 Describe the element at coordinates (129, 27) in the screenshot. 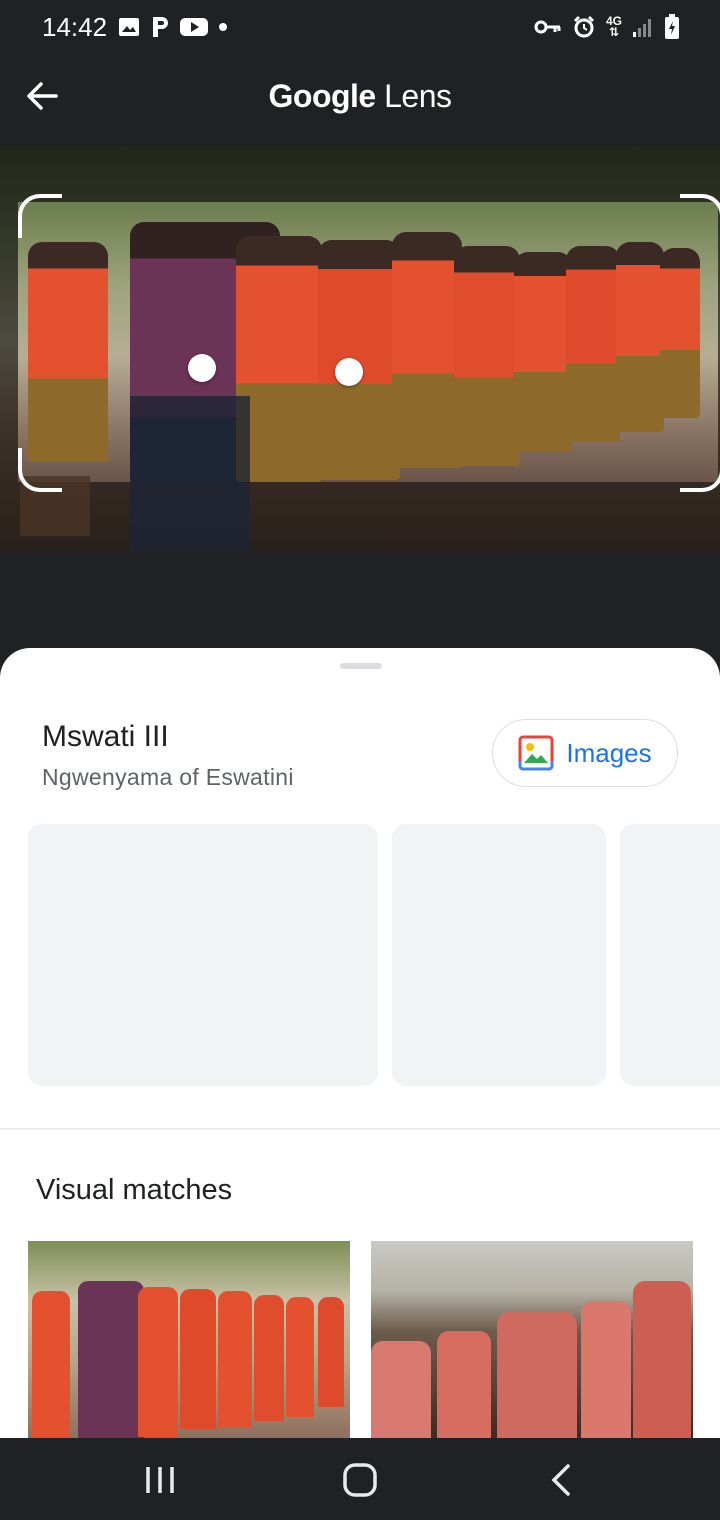

I see `gallery-icon` at that location.